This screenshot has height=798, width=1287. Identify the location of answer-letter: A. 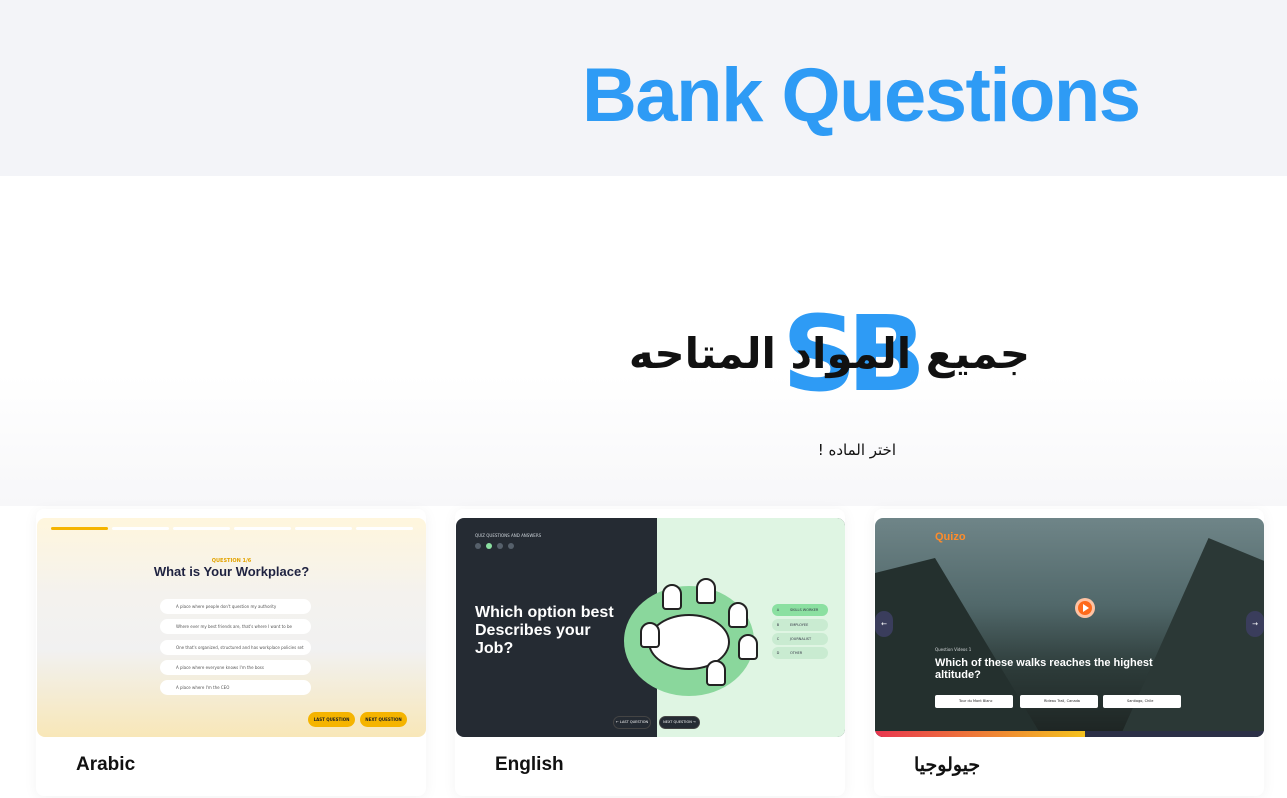
(778, 610).